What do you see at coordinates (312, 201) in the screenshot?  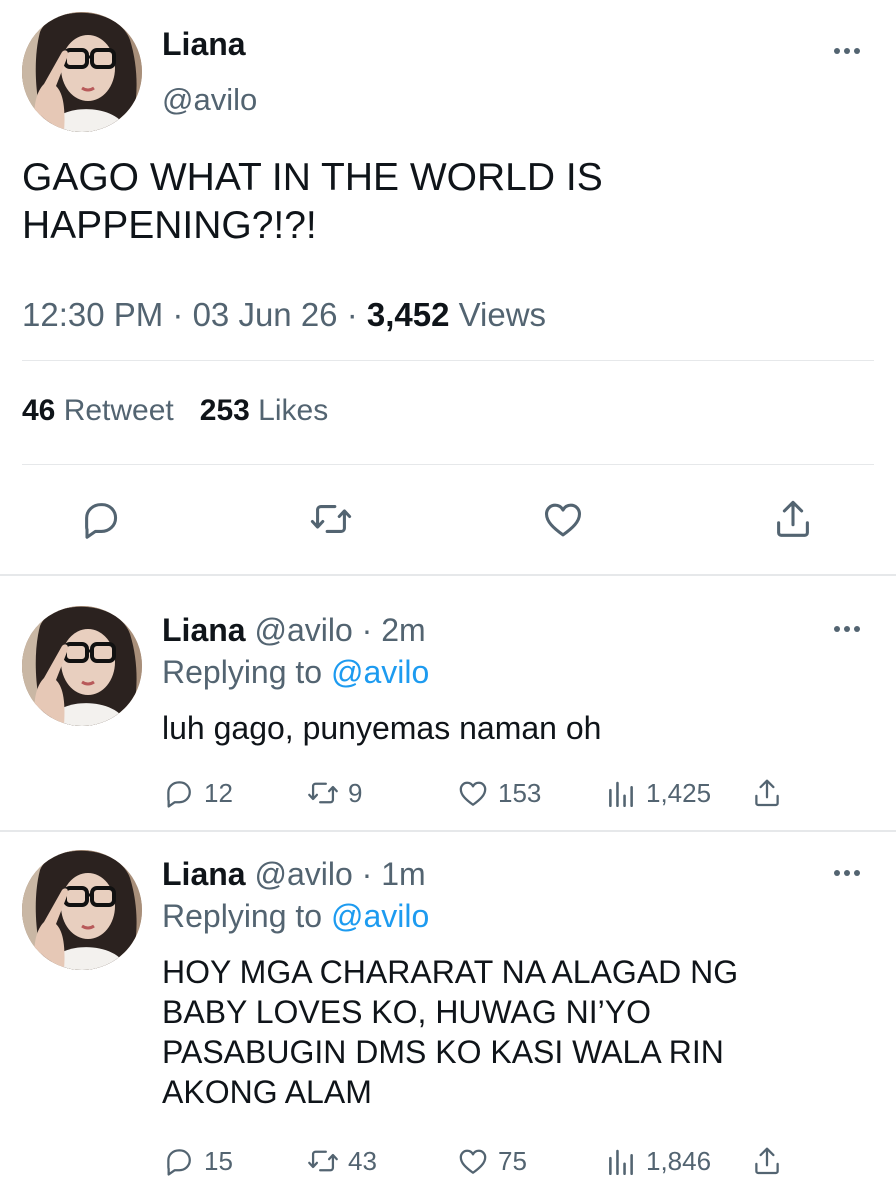 I see `tweet-text: GAGO WHAT IN THE WORLD IS HAPPENING?!?!` at bounding box center [312, 201].